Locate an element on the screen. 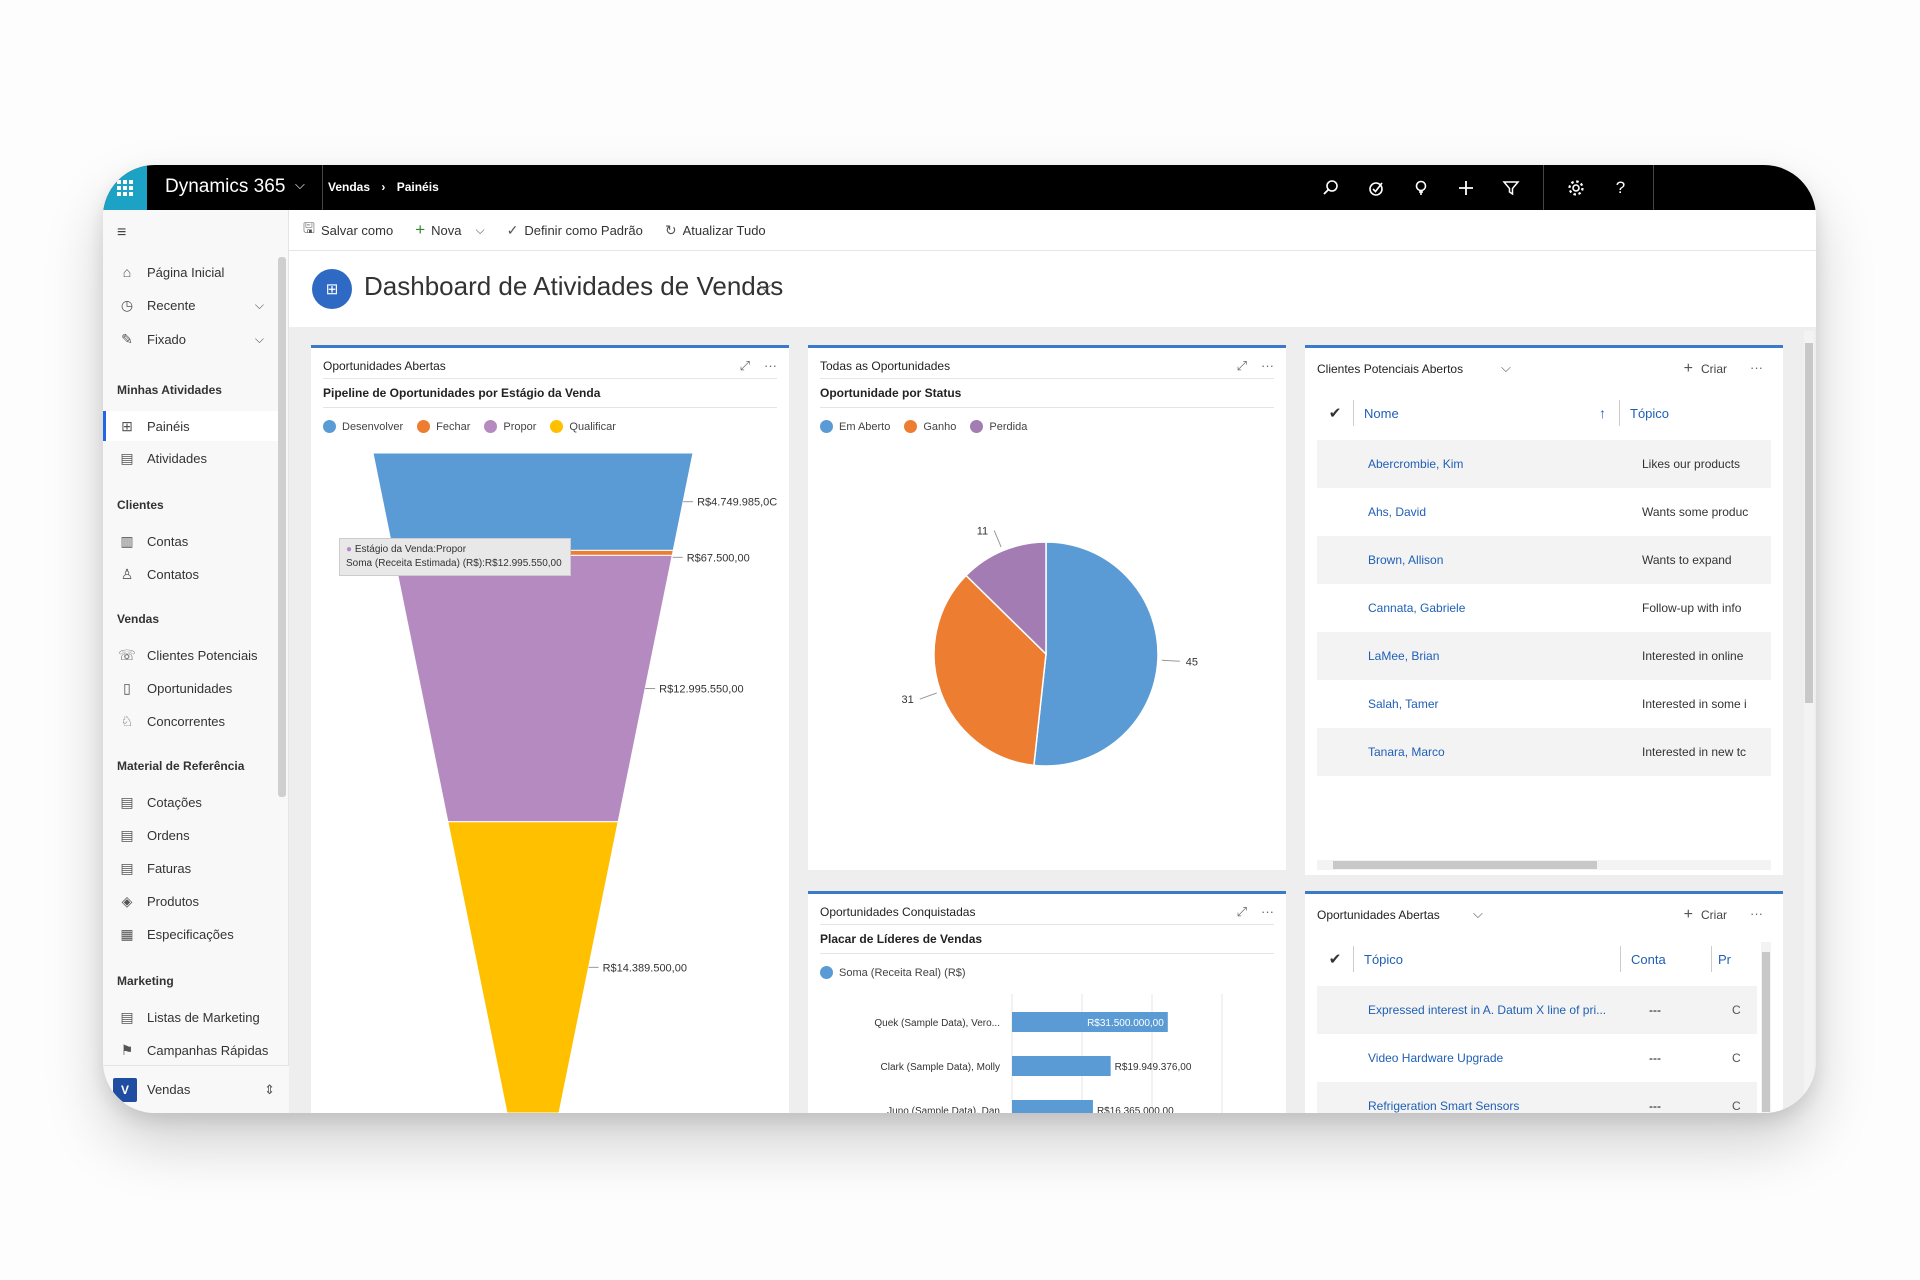 This screenshot has width=1920, height=1280. lead-name-link: Abercrombie, Kim is located at coordinates (1503, 464).